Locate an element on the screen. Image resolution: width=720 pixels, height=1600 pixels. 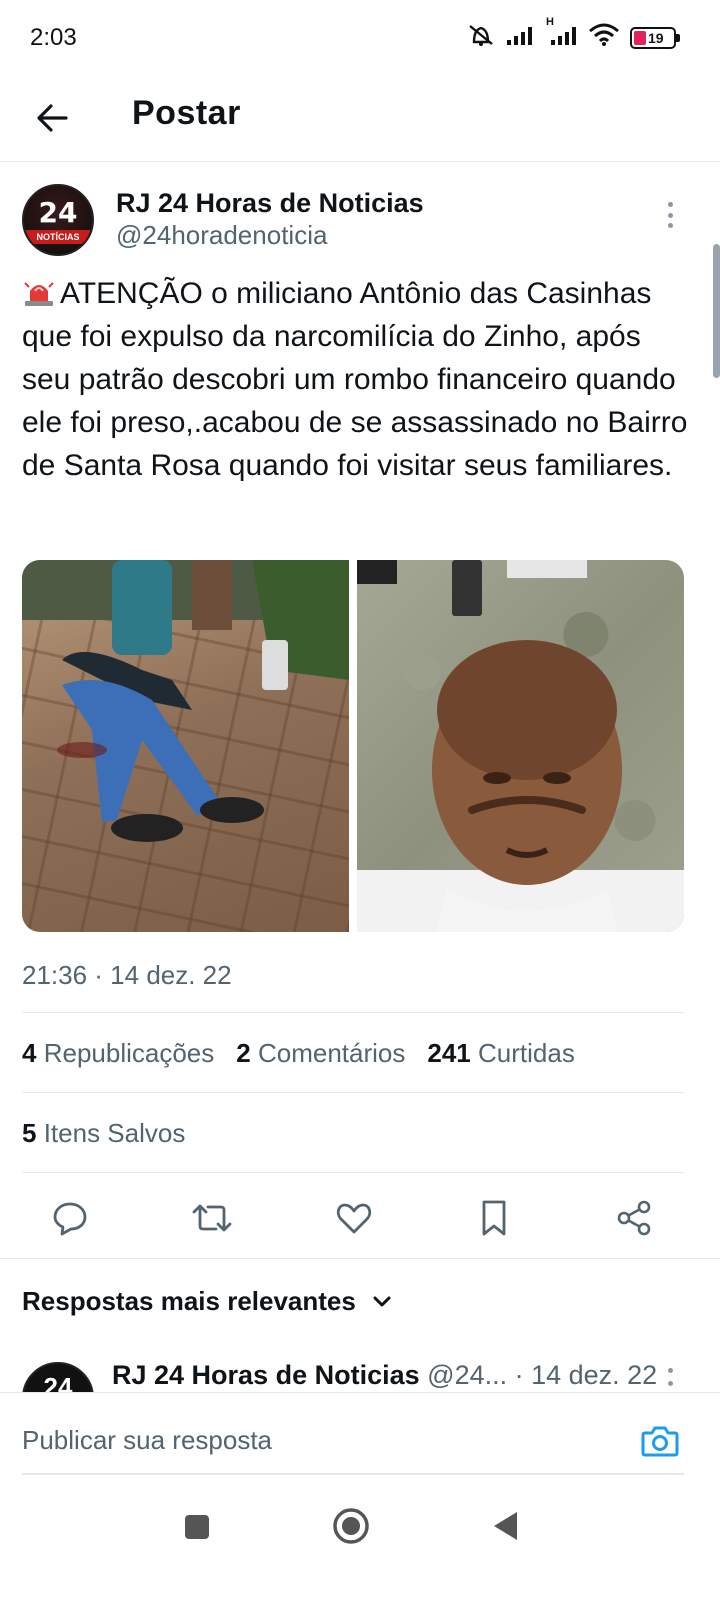
scrollbar is located at coordinates (716, 311).